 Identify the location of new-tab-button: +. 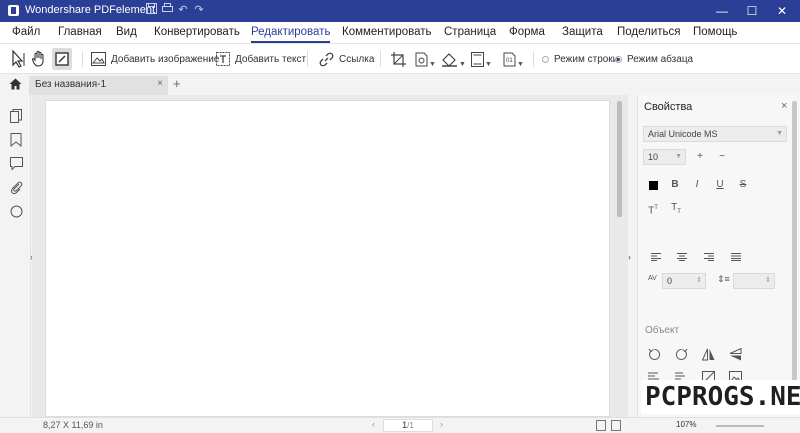
(177, 83).